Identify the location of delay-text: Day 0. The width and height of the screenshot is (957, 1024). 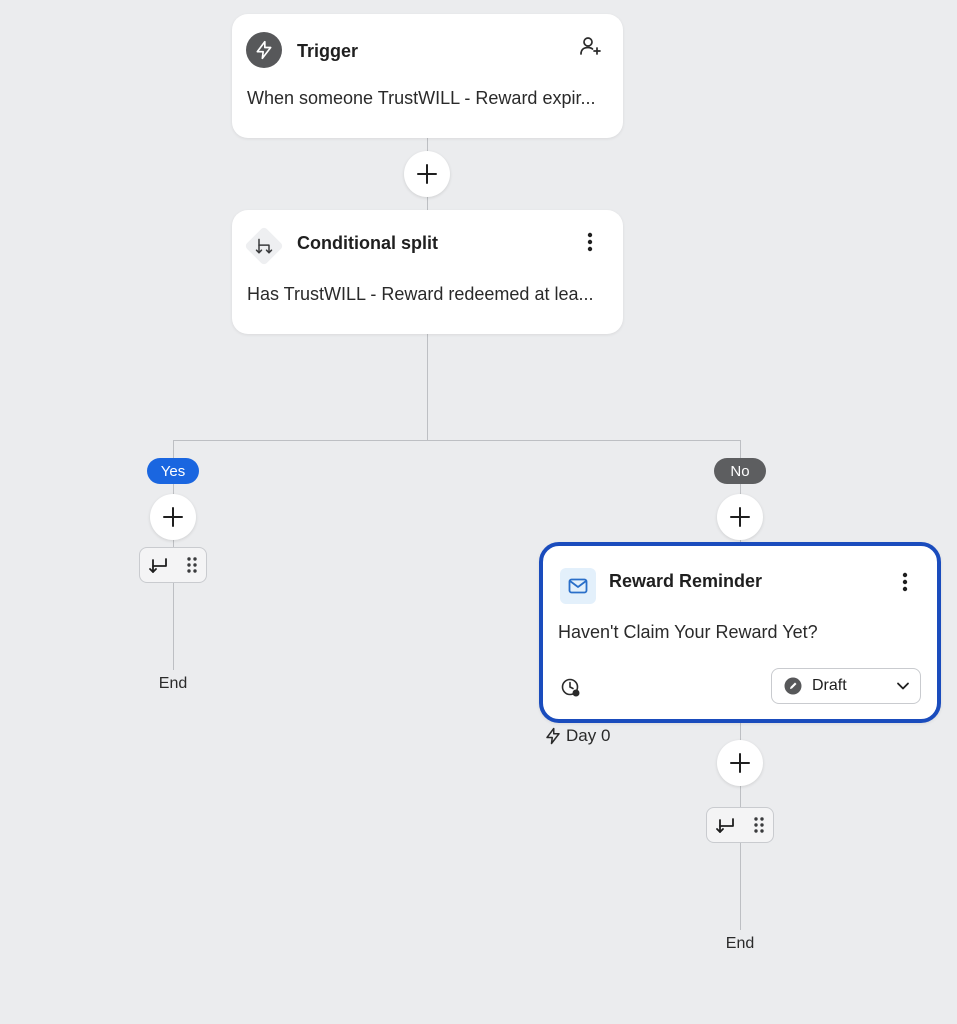
(588, 735).